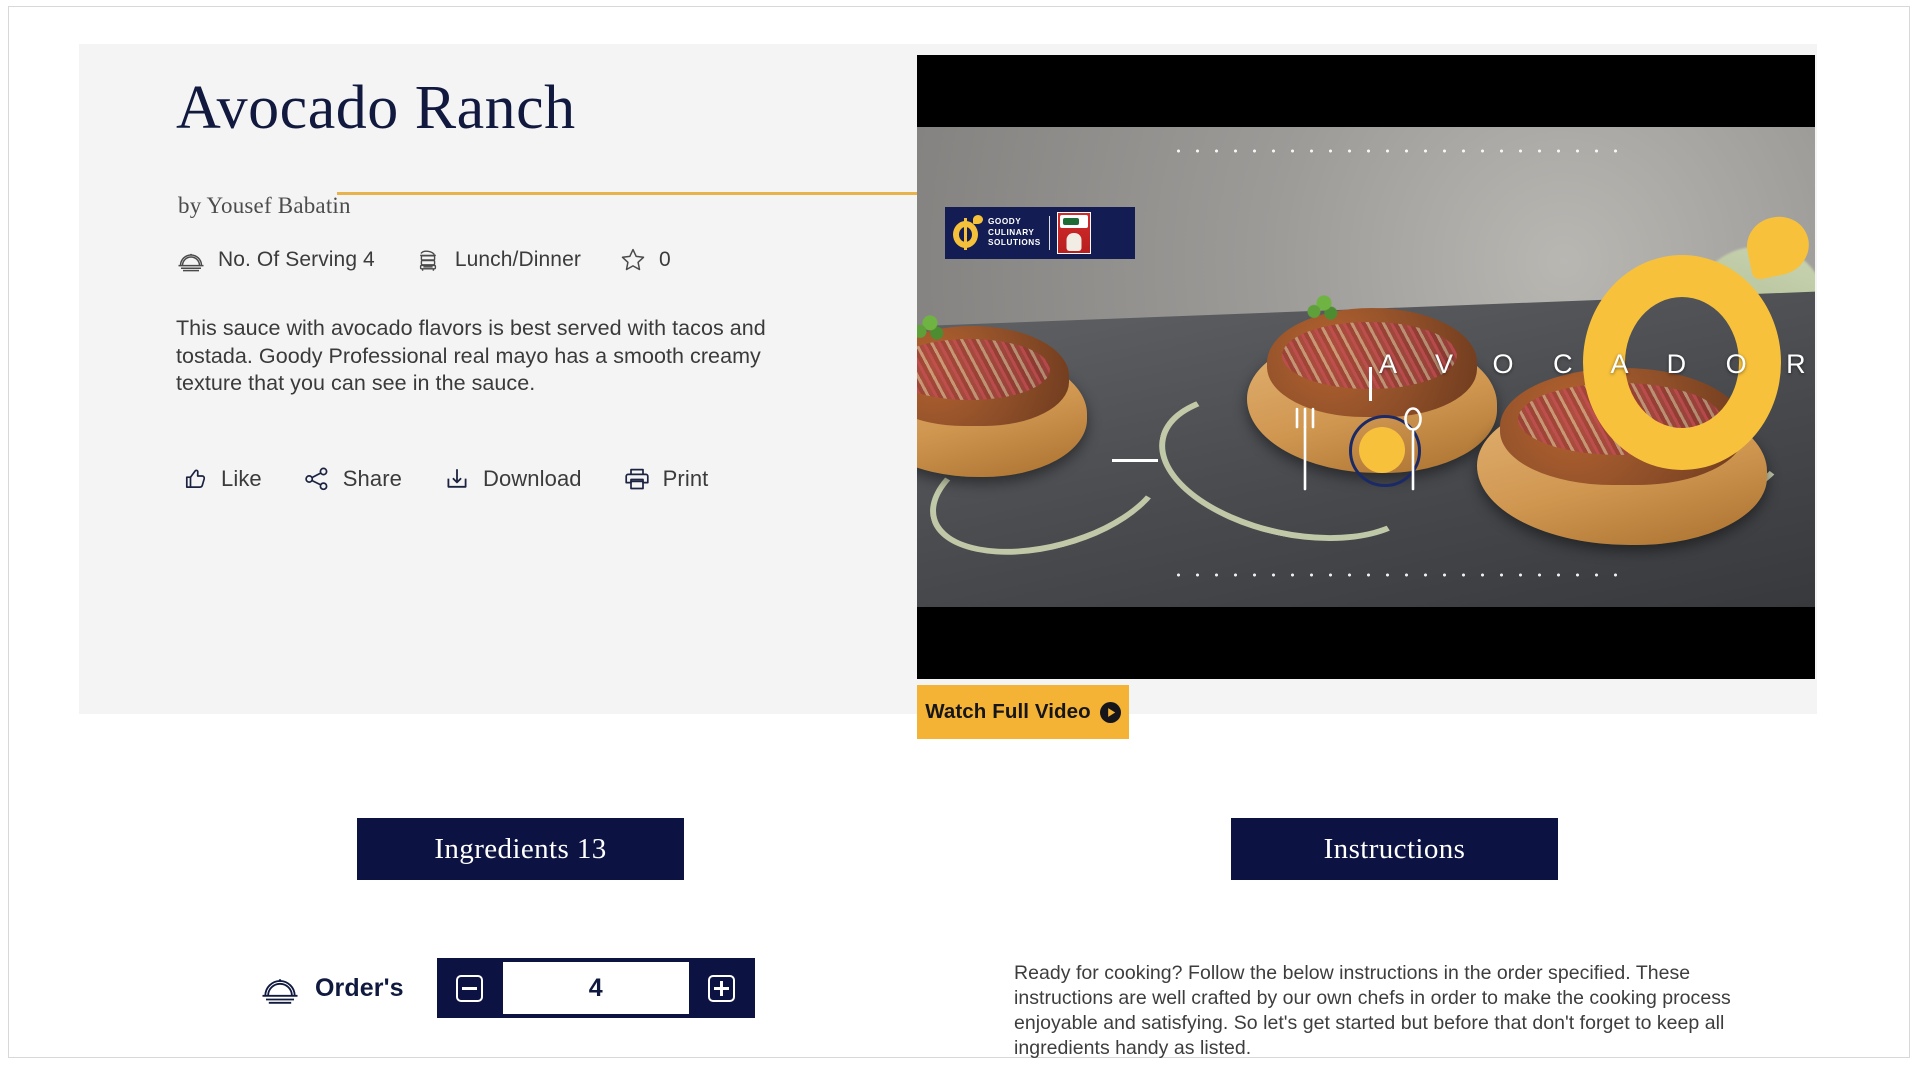 Image resolution: width=1920 pixels, height=1066 pixels. I want to click on minus-square-icon, so click(470, 988).